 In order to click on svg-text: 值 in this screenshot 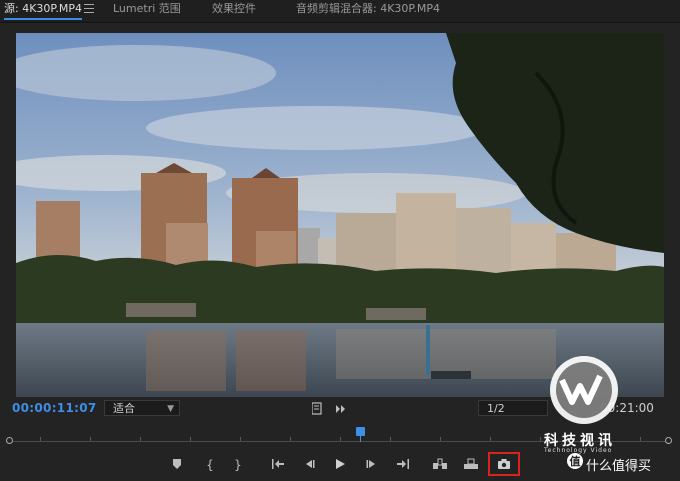, I will do `click(575, 461)`.